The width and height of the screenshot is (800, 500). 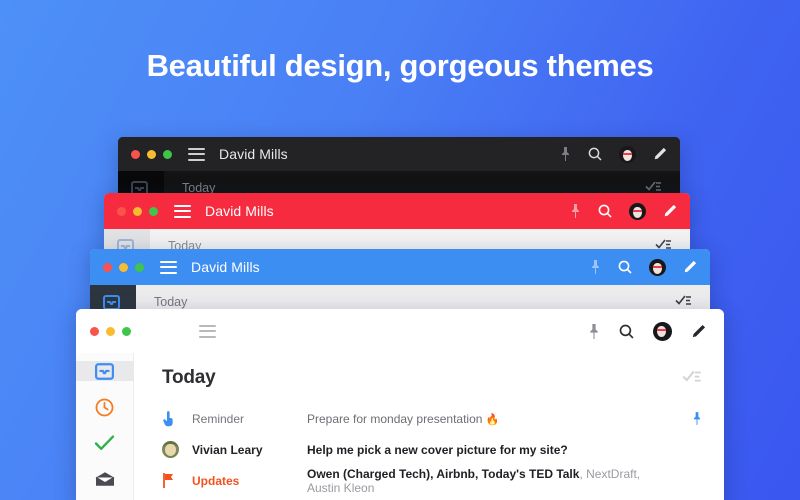 I want to click on titlebar-front, so click(x=400, y=331).